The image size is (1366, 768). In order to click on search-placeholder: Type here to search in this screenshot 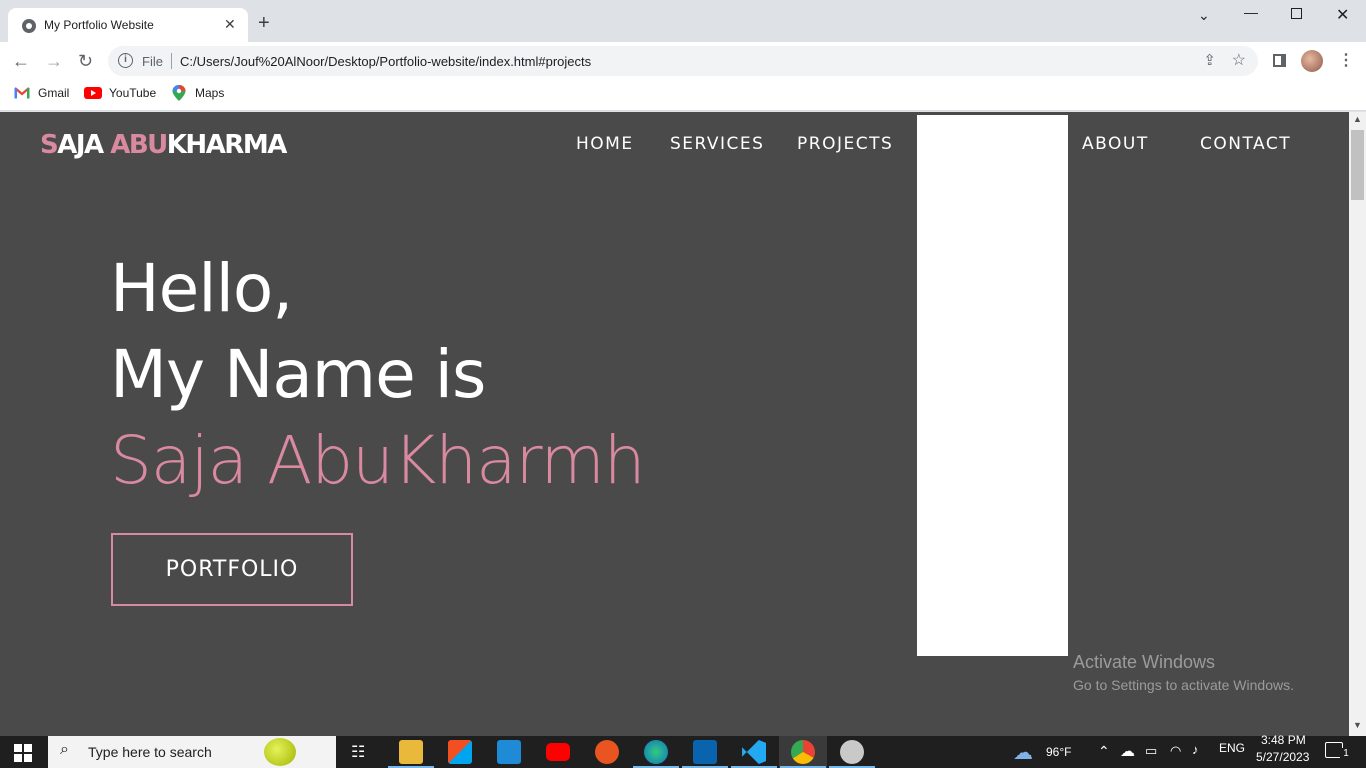, I will do `click(150, 752)`.